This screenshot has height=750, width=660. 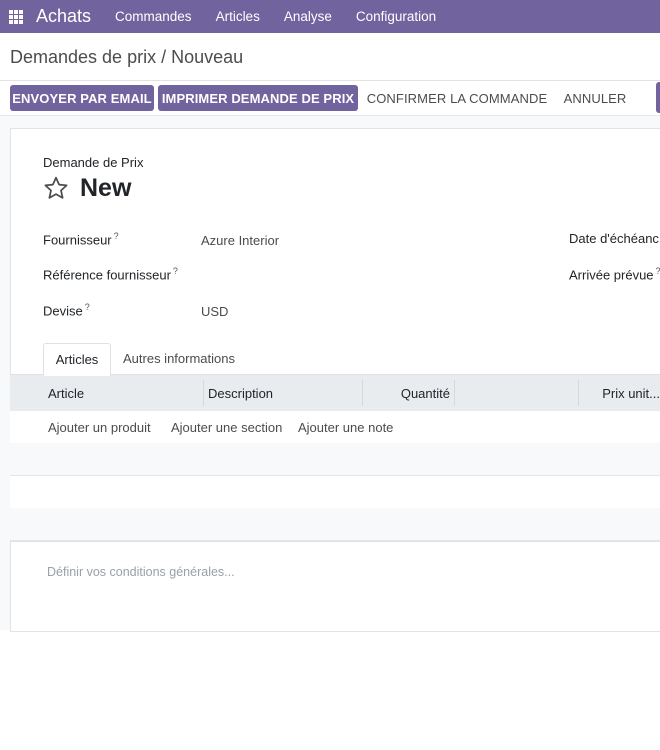 I want to click on menu-commandes: Commandes, so click(x=153, y=16).